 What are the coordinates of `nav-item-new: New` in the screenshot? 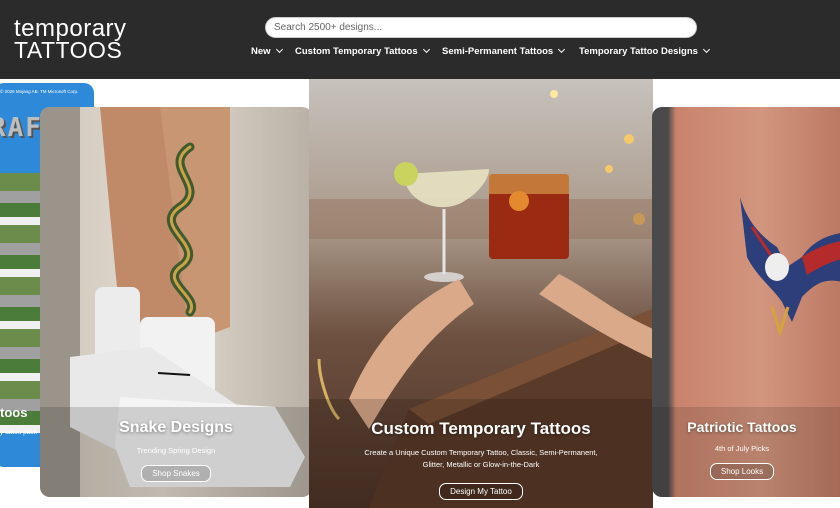 It's located at (267, 51).